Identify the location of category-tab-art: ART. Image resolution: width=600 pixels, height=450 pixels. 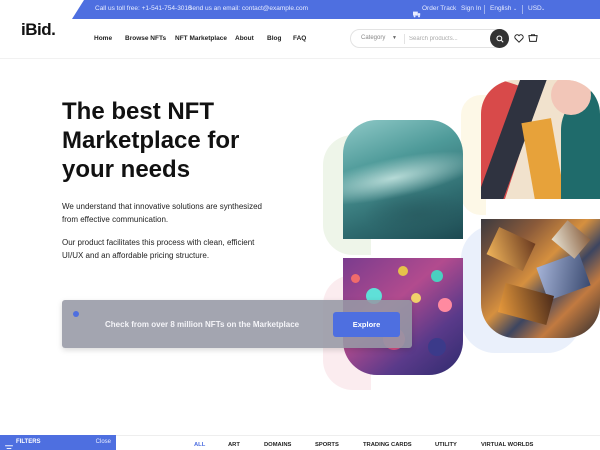
(234, 445).